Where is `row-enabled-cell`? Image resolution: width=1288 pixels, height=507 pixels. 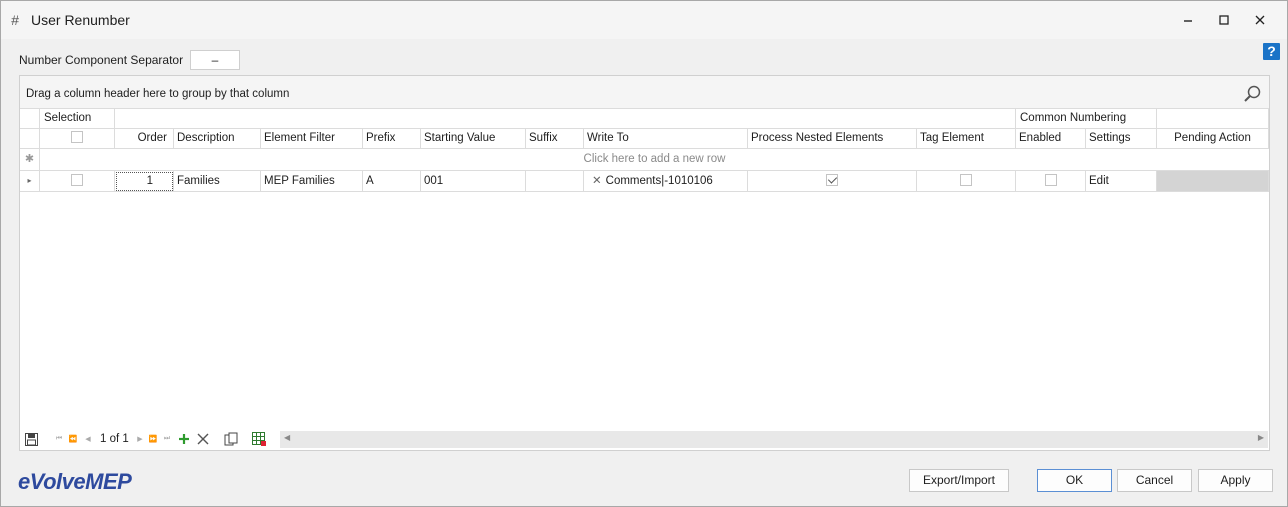
row-enabled-cell is located at coordinates (1051, 181).